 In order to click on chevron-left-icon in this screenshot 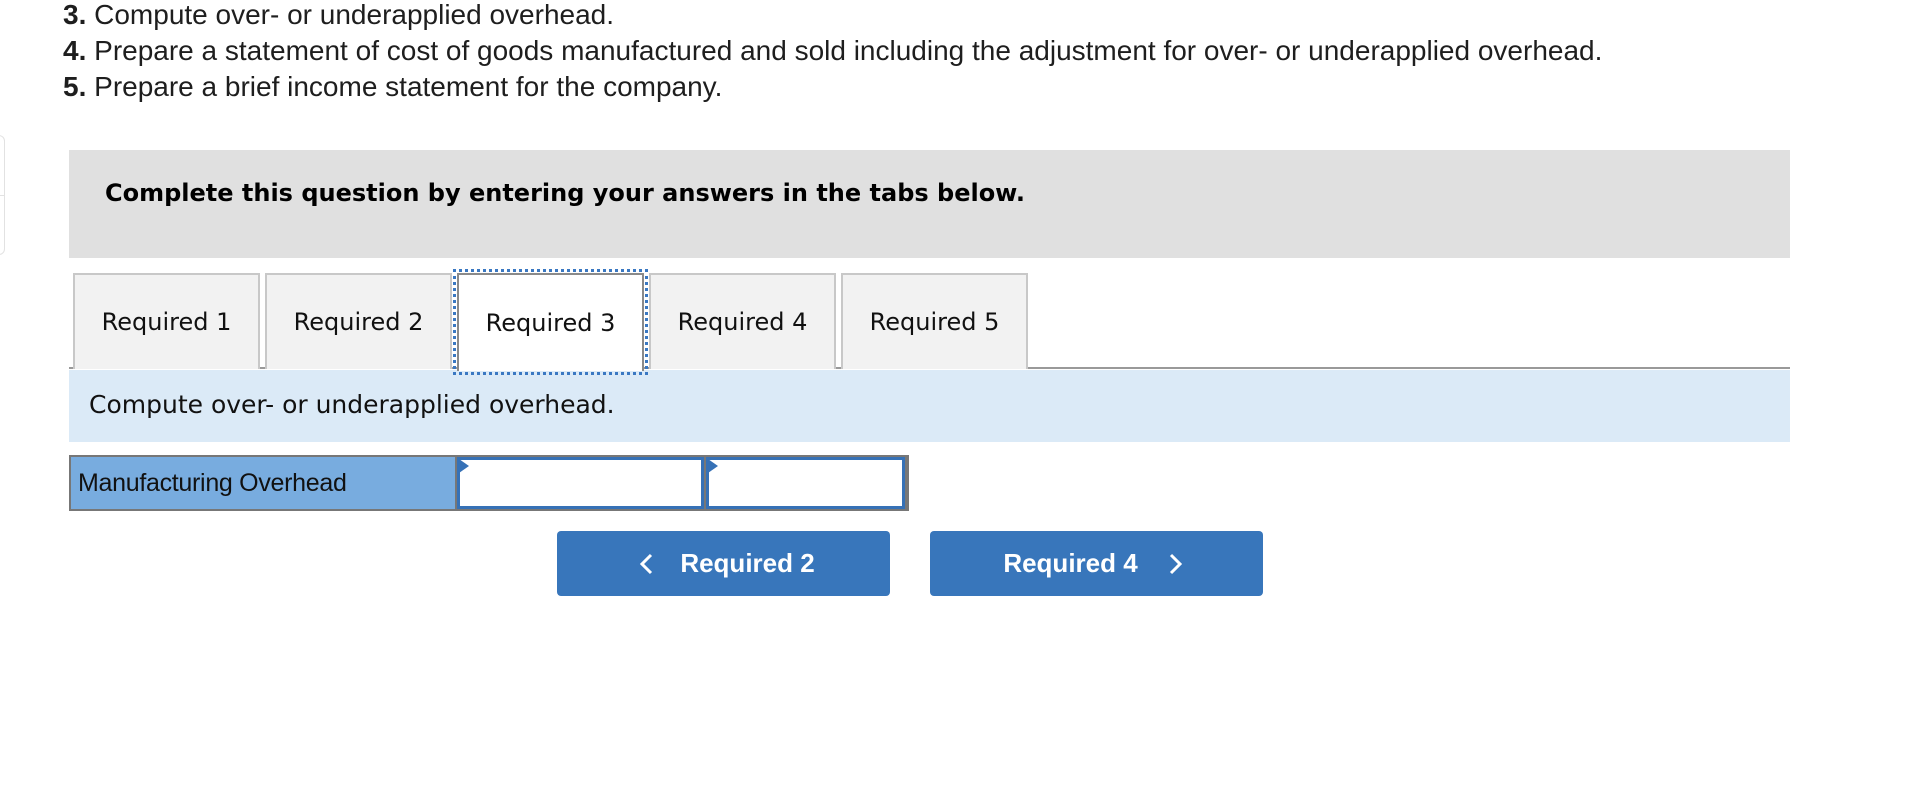, I will do `click(647, 564)`.